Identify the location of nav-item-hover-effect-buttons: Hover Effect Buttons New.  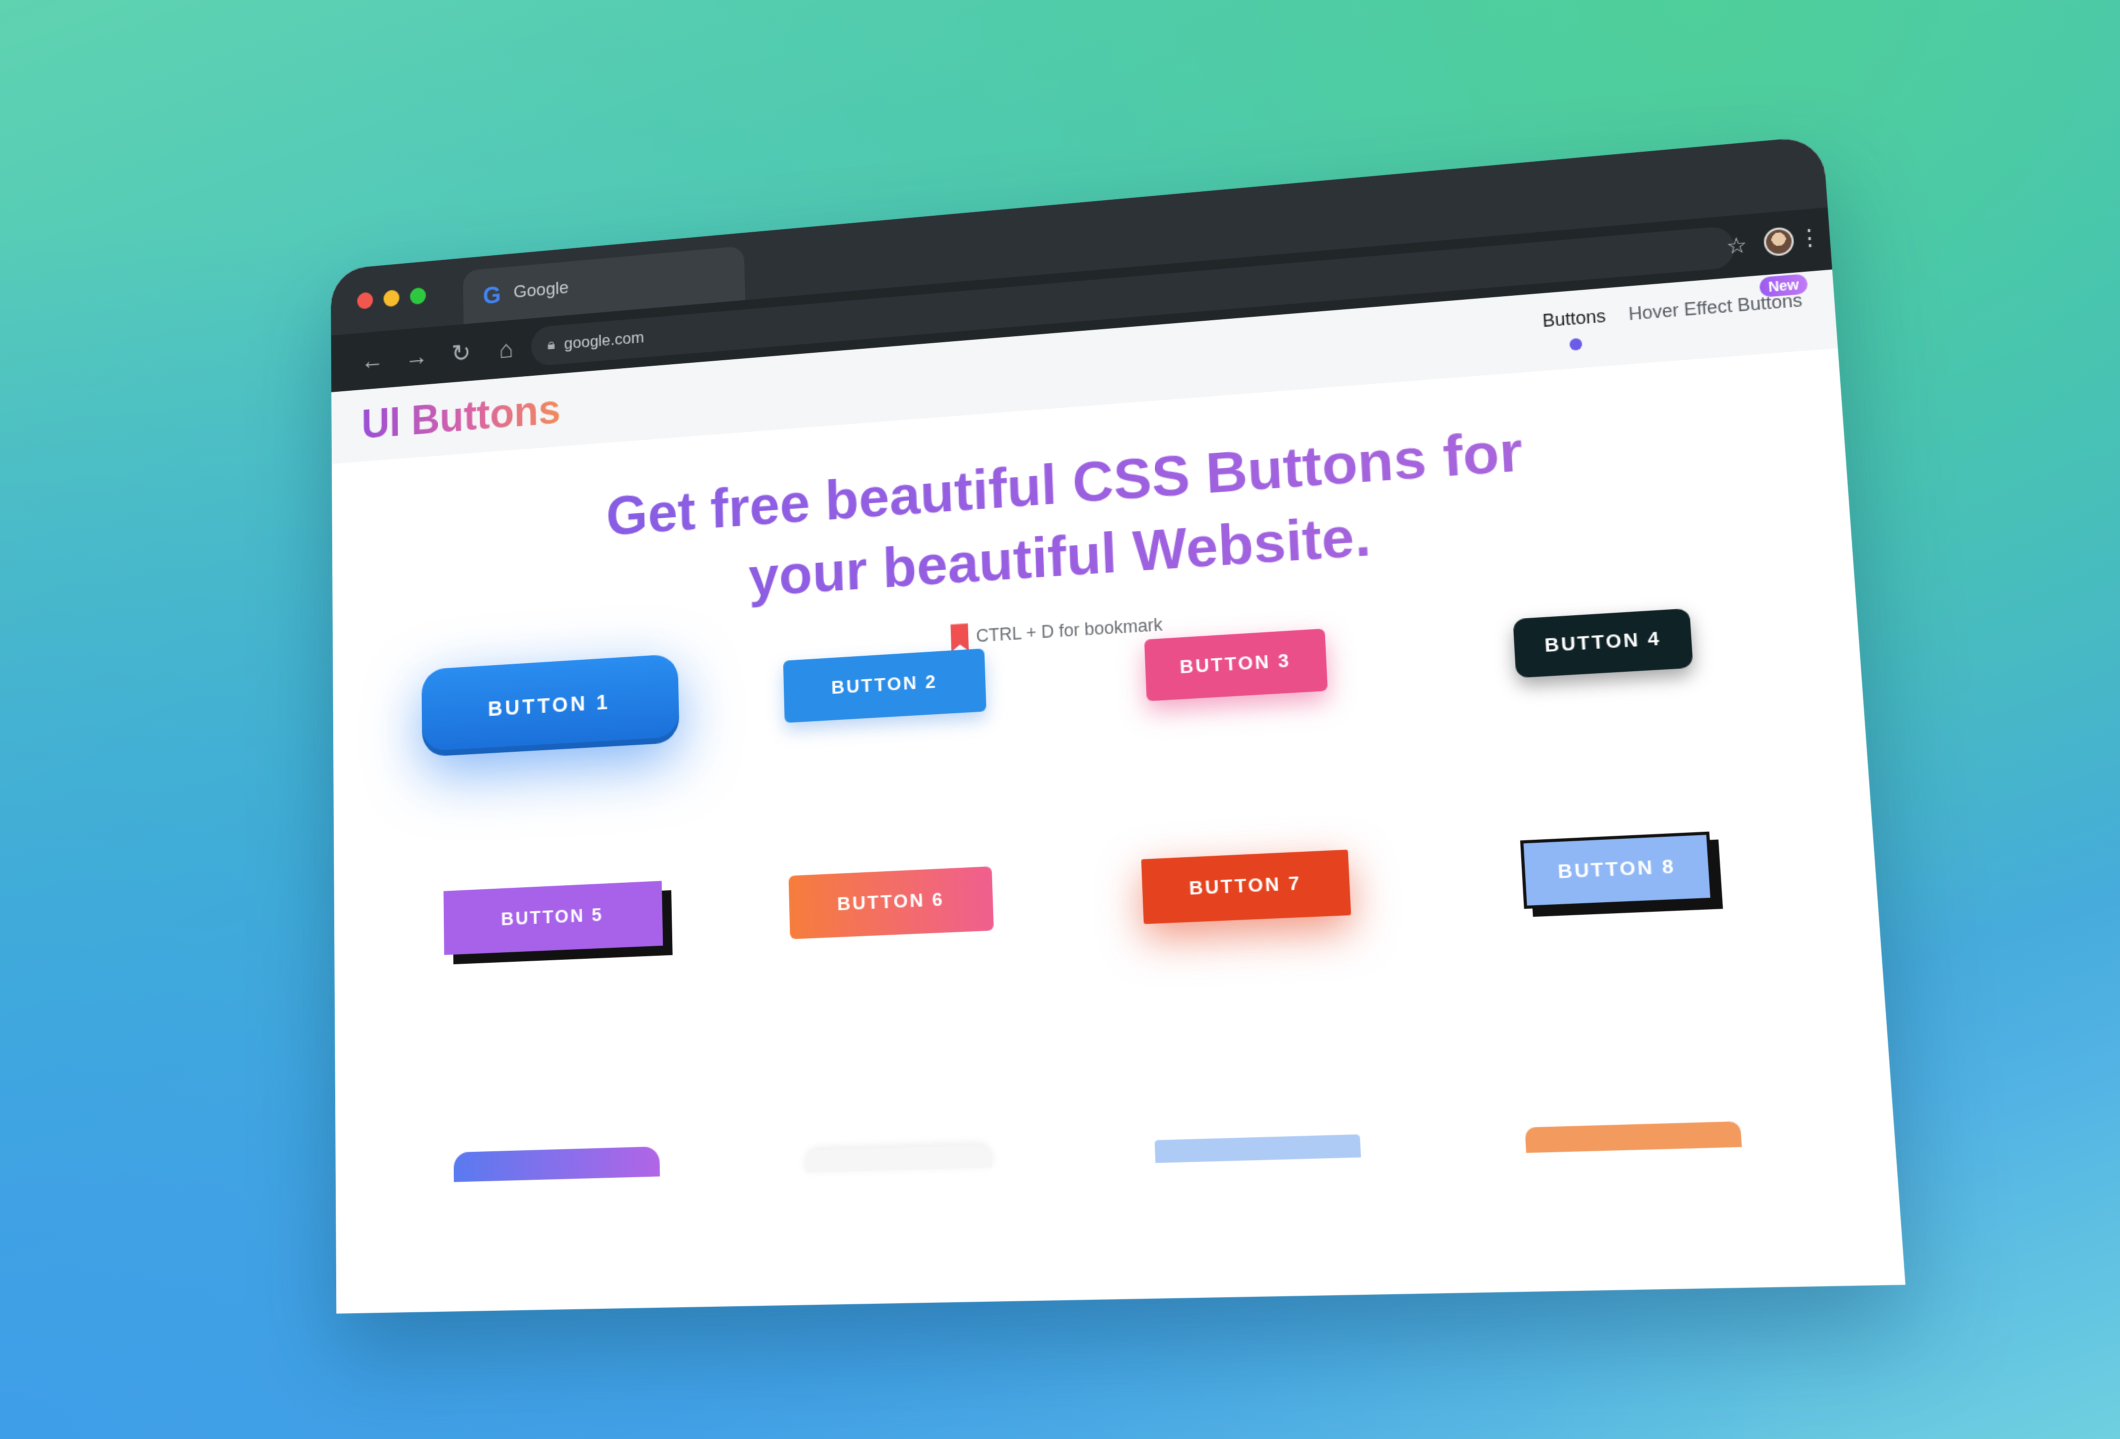
(1718, 299).